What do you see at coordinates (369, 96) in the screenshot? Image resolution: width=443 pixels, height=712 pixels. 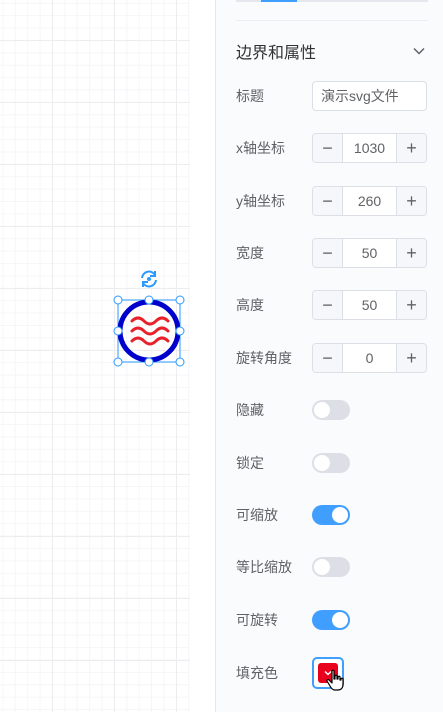 I see `title-input` at bounding box center [369, 96].